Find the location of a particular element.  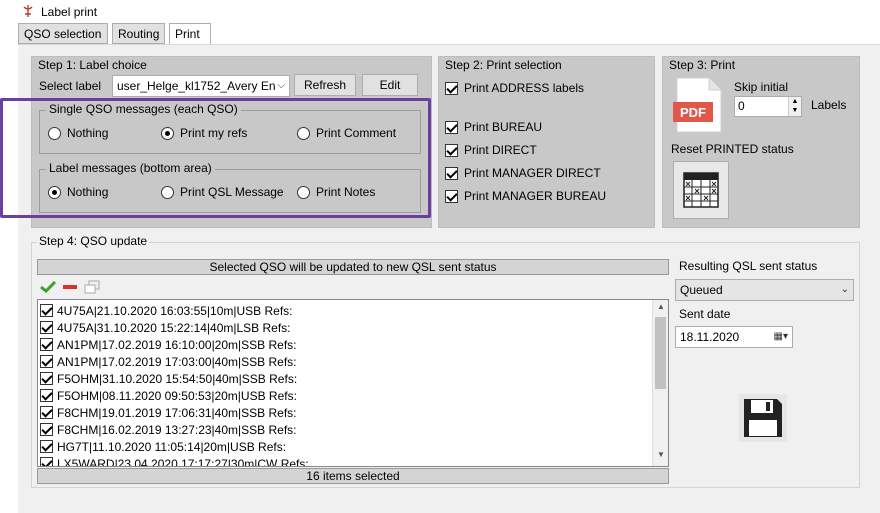

grid-table-icon is located at coordinates (701, 190).